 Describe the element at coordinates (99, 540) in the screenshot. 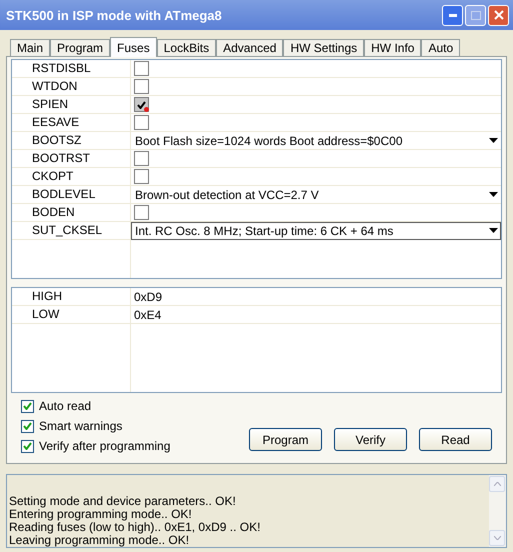

I see `log-line: Leaving programming mode.. OK!` at that location.